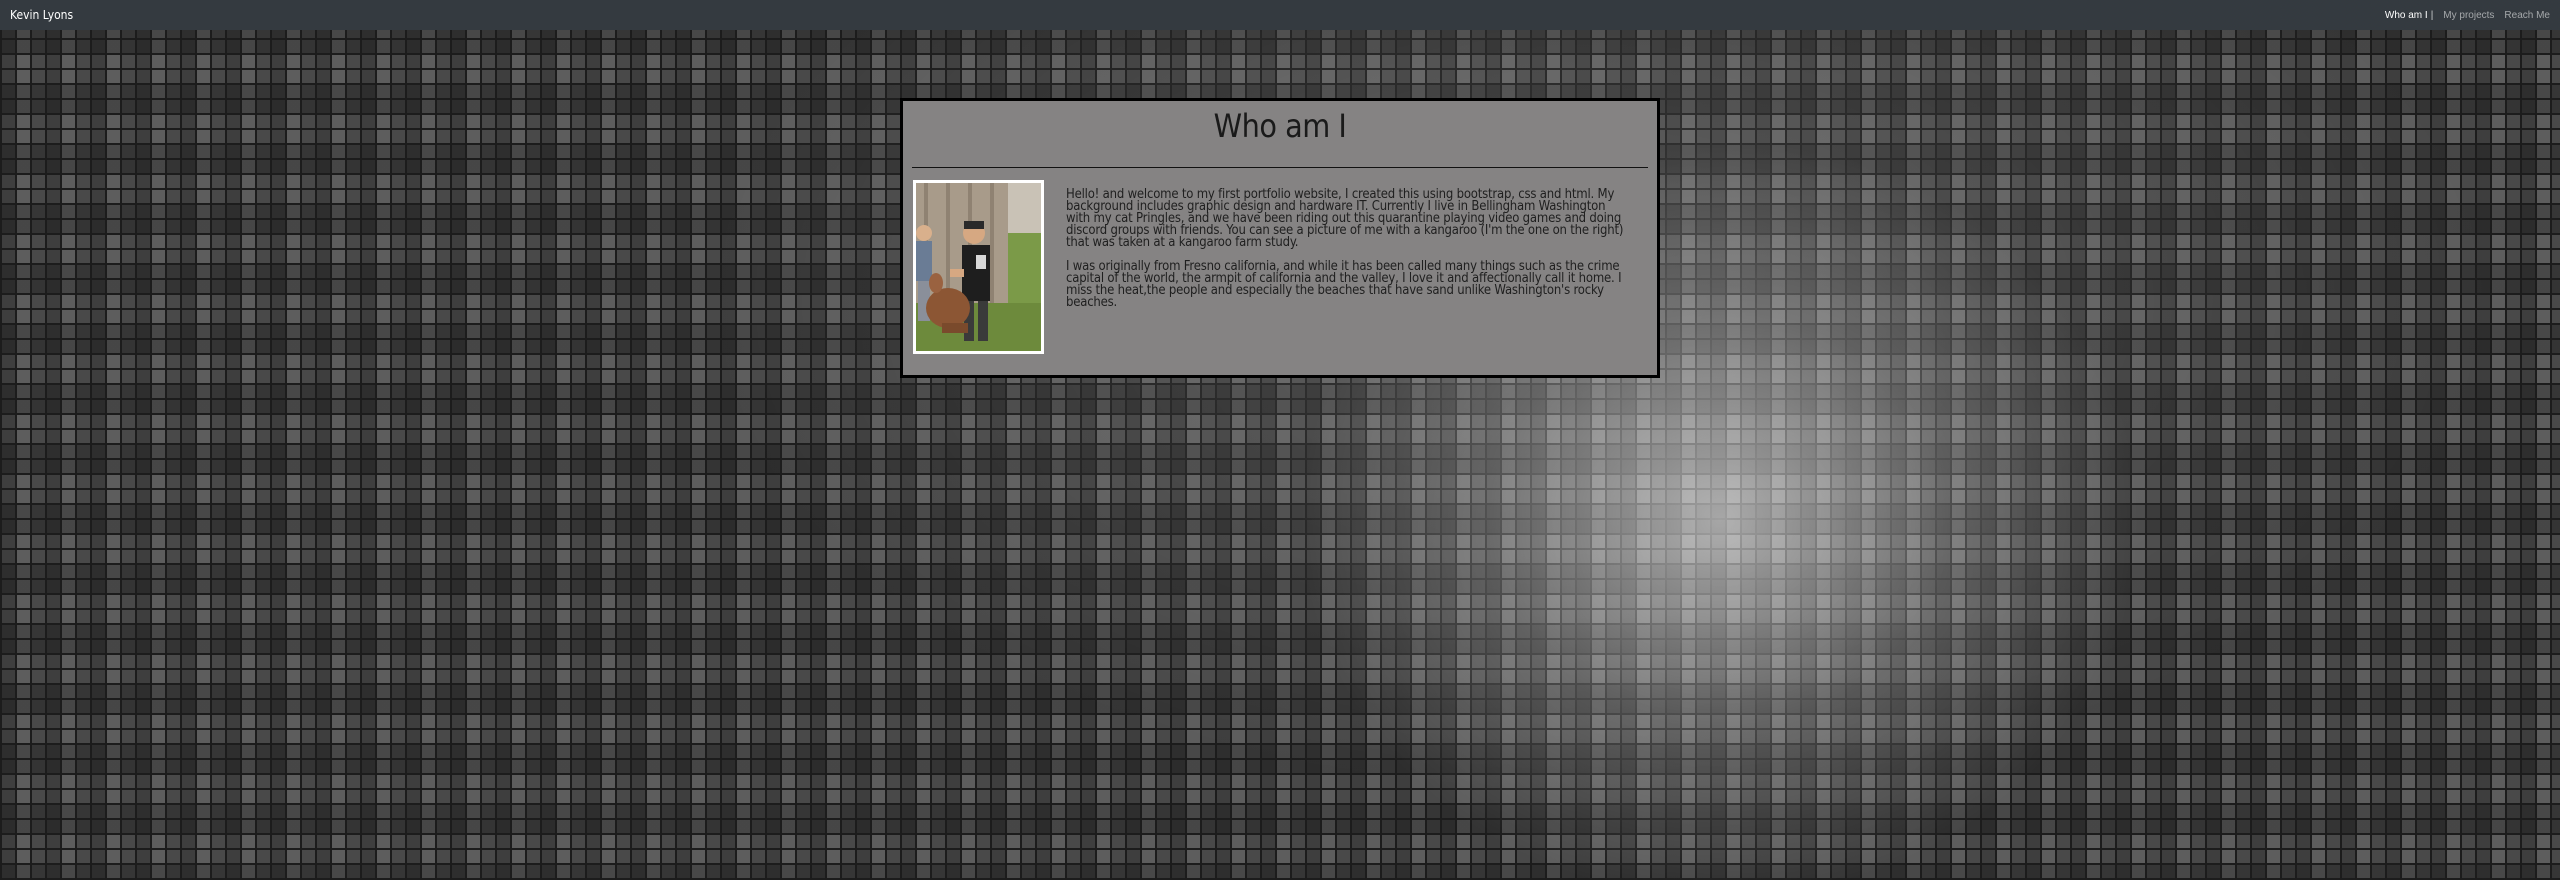 Image resolution: width=2560 pixels, height=880 pixels. I want to click on nav-links: Who am I | My projects Reach Me, so click(2467, 15).